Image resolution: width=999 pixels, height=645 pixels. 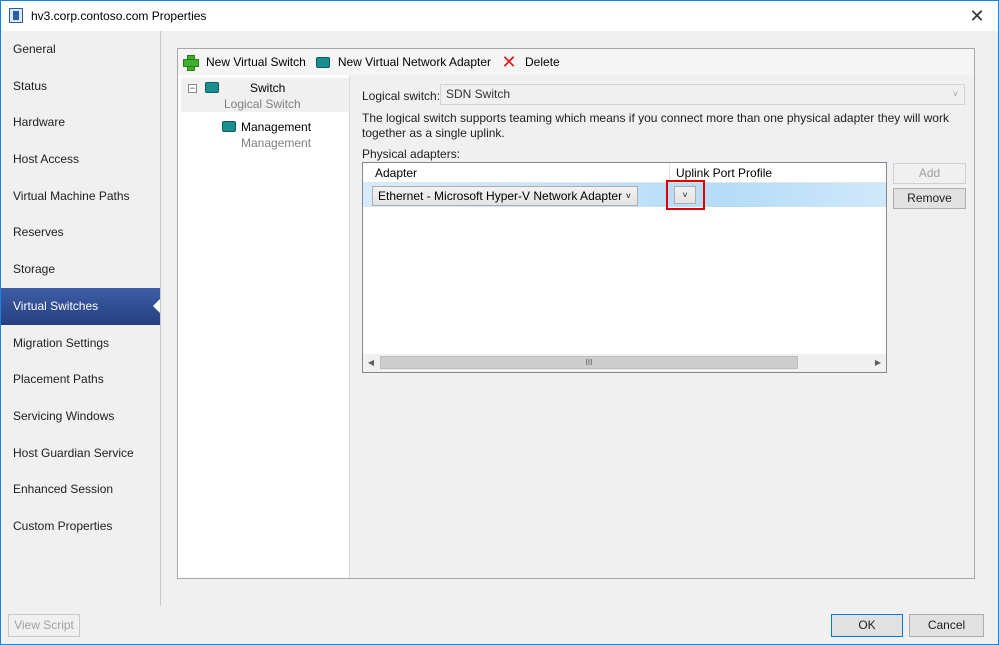 I want to click on remove-button: Remove, so click(x=929, y=198).